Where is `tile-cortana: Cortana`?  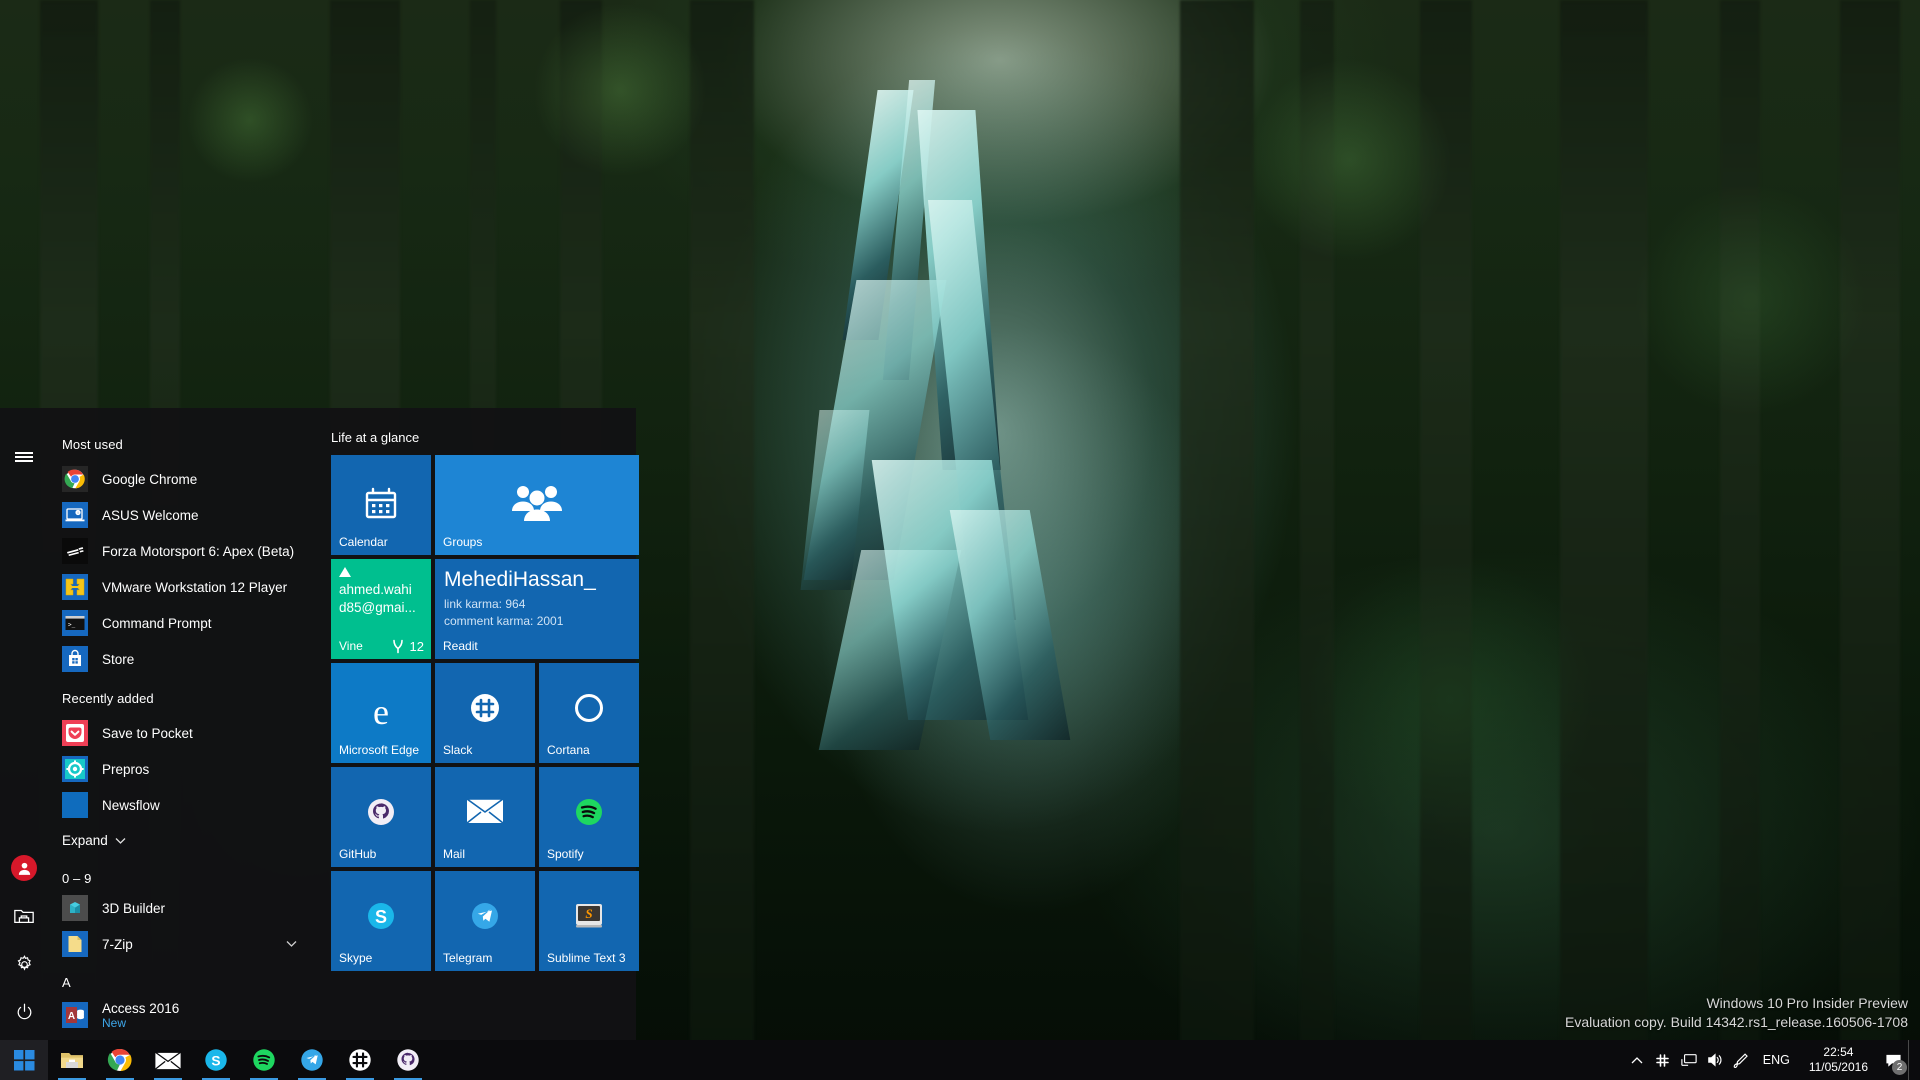 tile-cortana: Cortana is located at coordinates (589, 713).